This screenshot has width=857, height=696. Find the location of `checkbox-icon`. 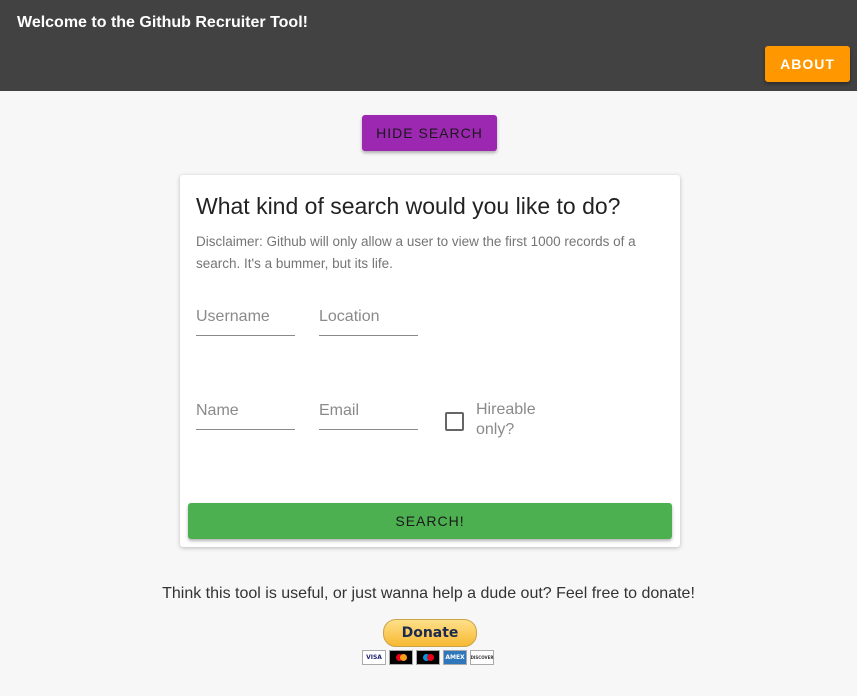

checkbox-icon is located at coordinates (454, 421).